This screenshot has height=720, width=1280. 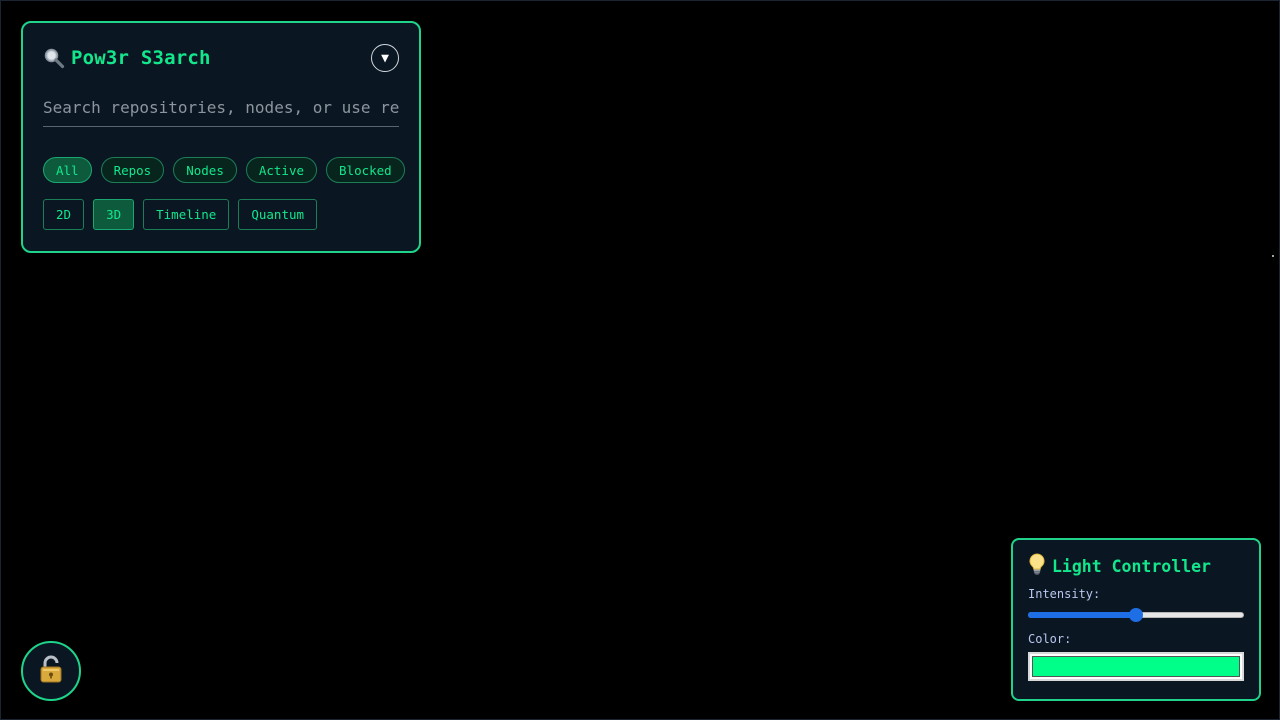 I want to click on filter-chip-active: Active, so click(x=281, y=170).